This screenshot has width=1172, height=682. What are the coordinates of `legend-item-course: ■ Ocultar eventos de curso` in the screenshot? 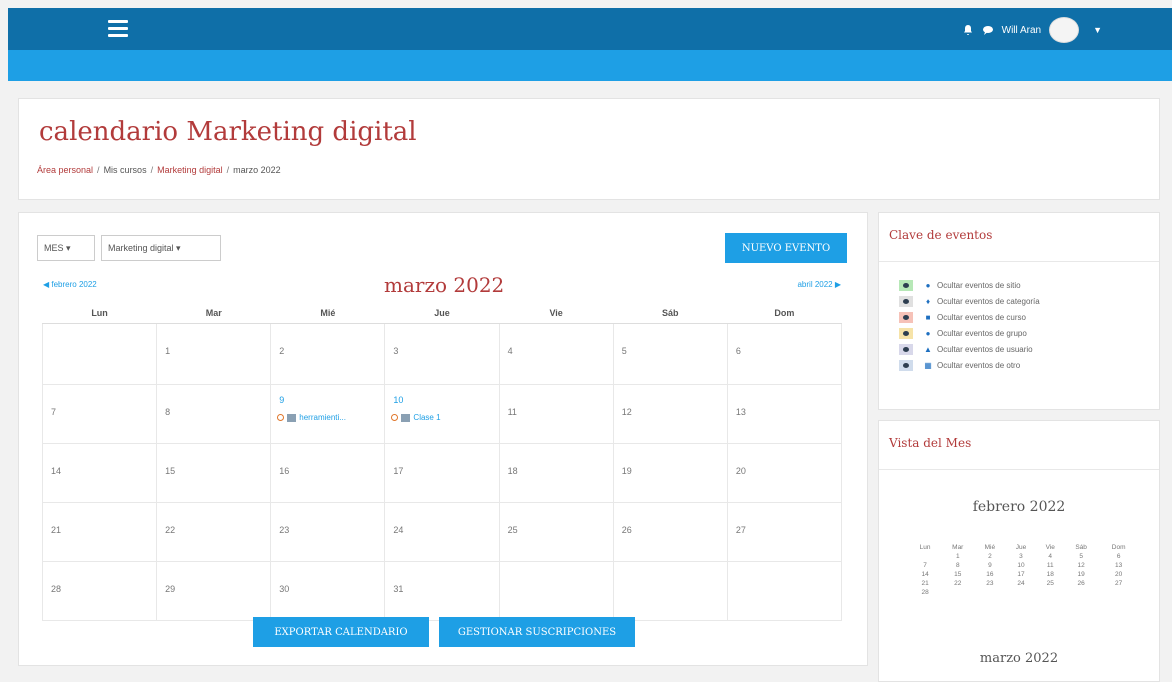 It's located at (962, 317).